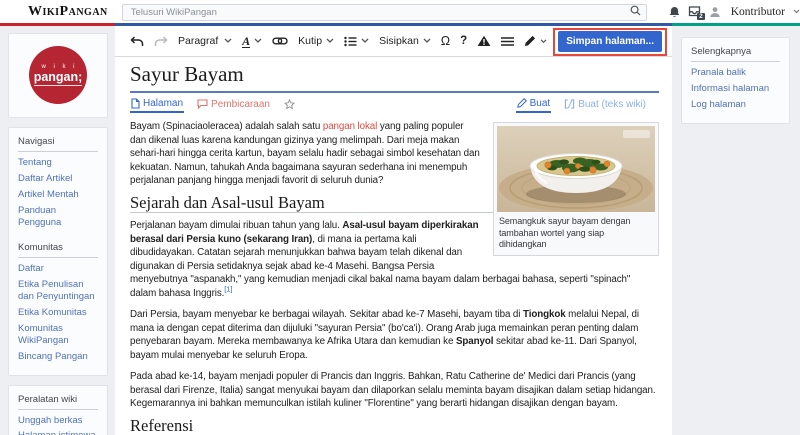  Describe the element at coordinates (58, 335) in the screenshot. I see `sidebar-item-komunitas-wikipangan: Komunitas WikiPangan` at that location.